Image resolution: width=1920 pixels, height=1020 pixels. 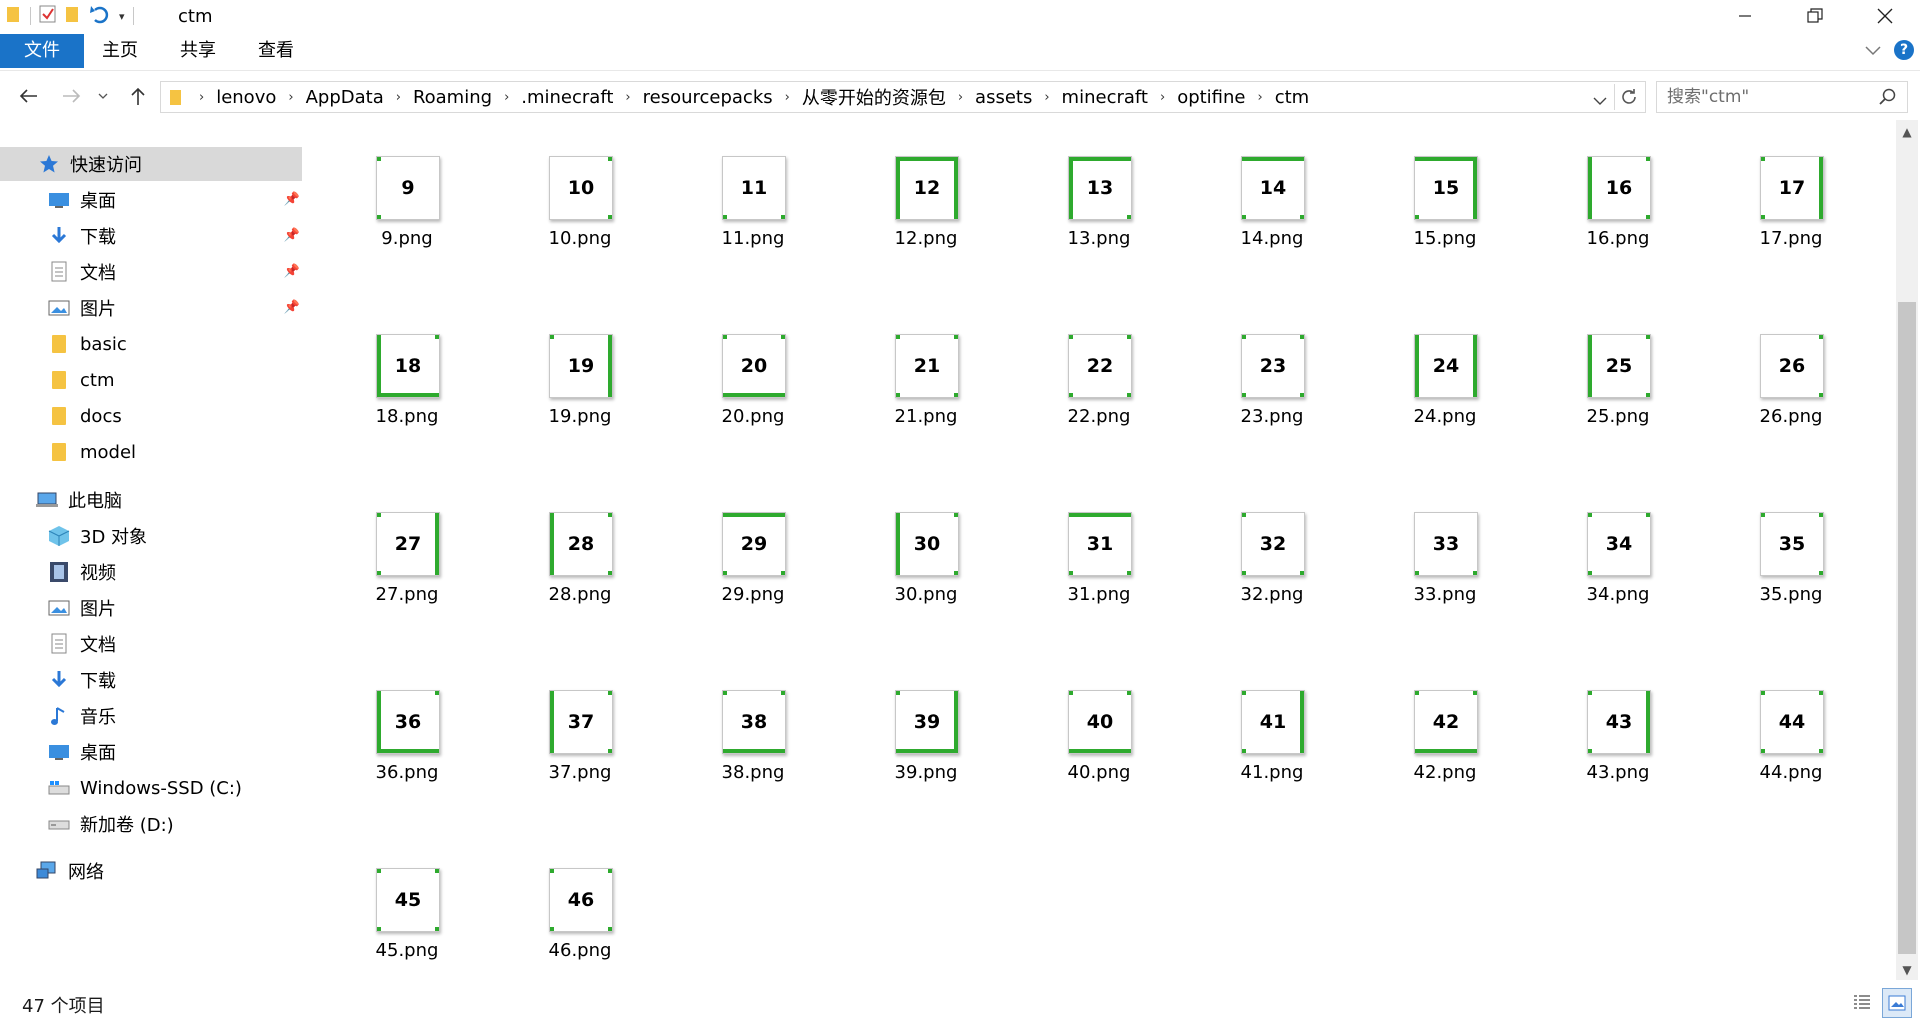 I want to click on scrollbar-thumb, so click(x=1907, y=628).